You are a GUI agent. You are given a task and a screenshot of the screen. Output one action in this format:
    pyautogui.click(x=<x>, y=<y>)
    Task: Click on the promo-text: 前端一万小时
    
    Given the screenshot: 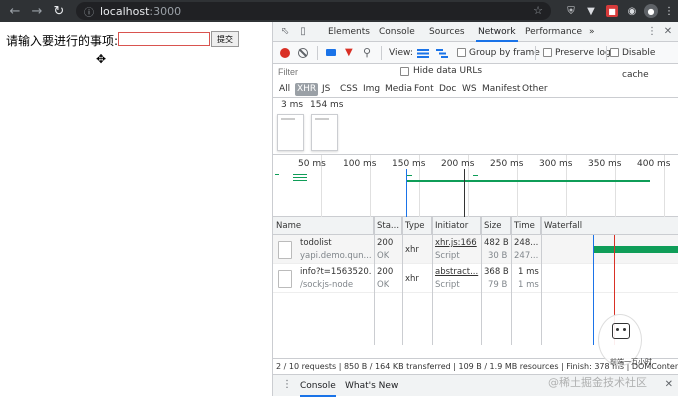 What is the action you would take?
    pyautogui.click(x=631, y=362)
    